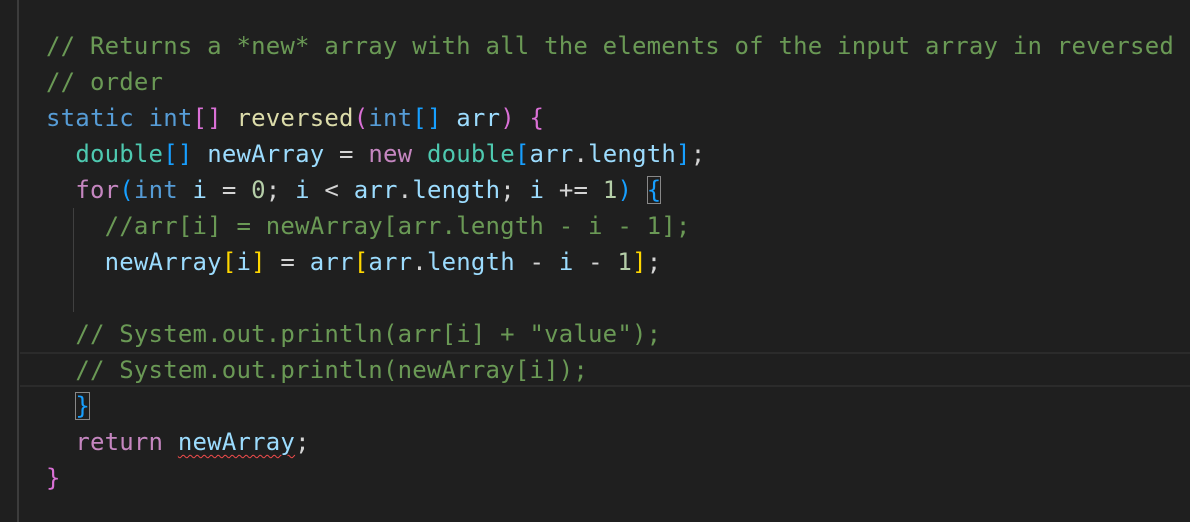 This screenshot has width=1190, height=522. Describe the element at coordinates (119, 442) in the screenshot. I see `keyword-return: return` at that location.